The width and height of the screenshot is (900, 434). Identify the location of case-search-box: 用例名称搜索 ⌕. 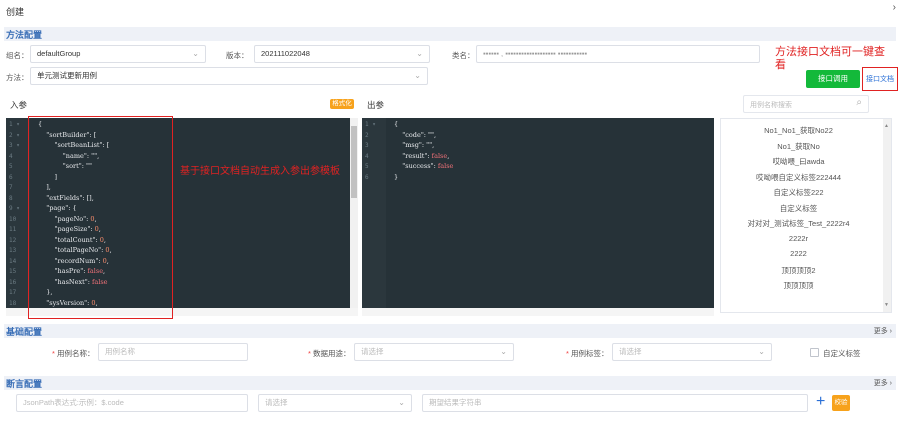
(806, 104).